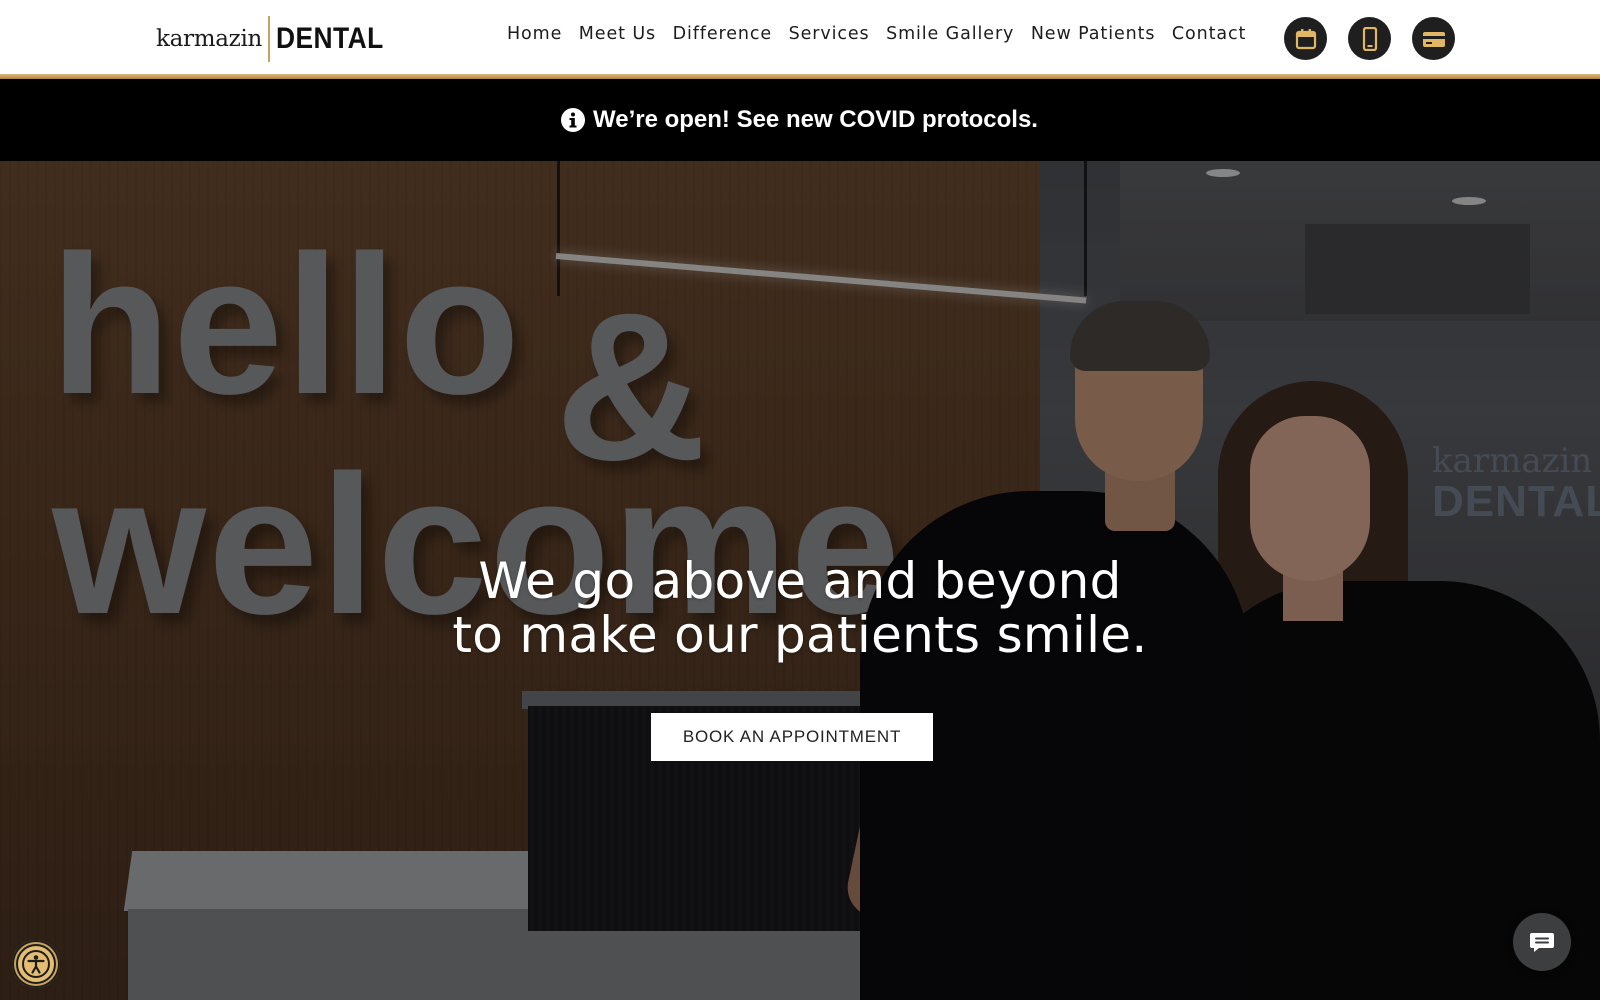  Describe the element at coordinates (800, 635) in the screenshot. I see `hero-headline-line-2: to make our patients smile.` at that location.